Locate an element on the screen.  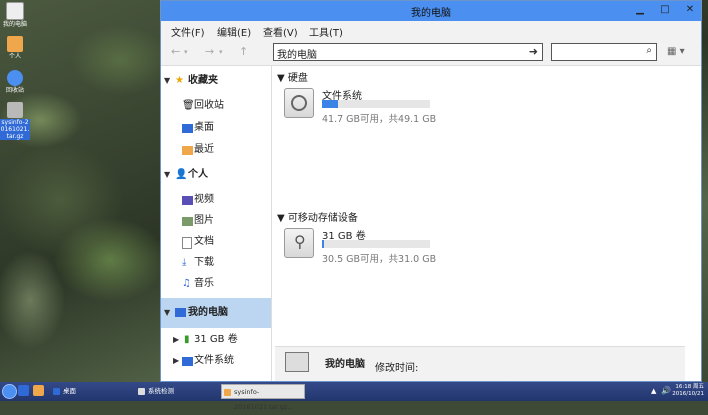
desktop-icon-label: 我的电脑 is located at coordinates (14, 24).